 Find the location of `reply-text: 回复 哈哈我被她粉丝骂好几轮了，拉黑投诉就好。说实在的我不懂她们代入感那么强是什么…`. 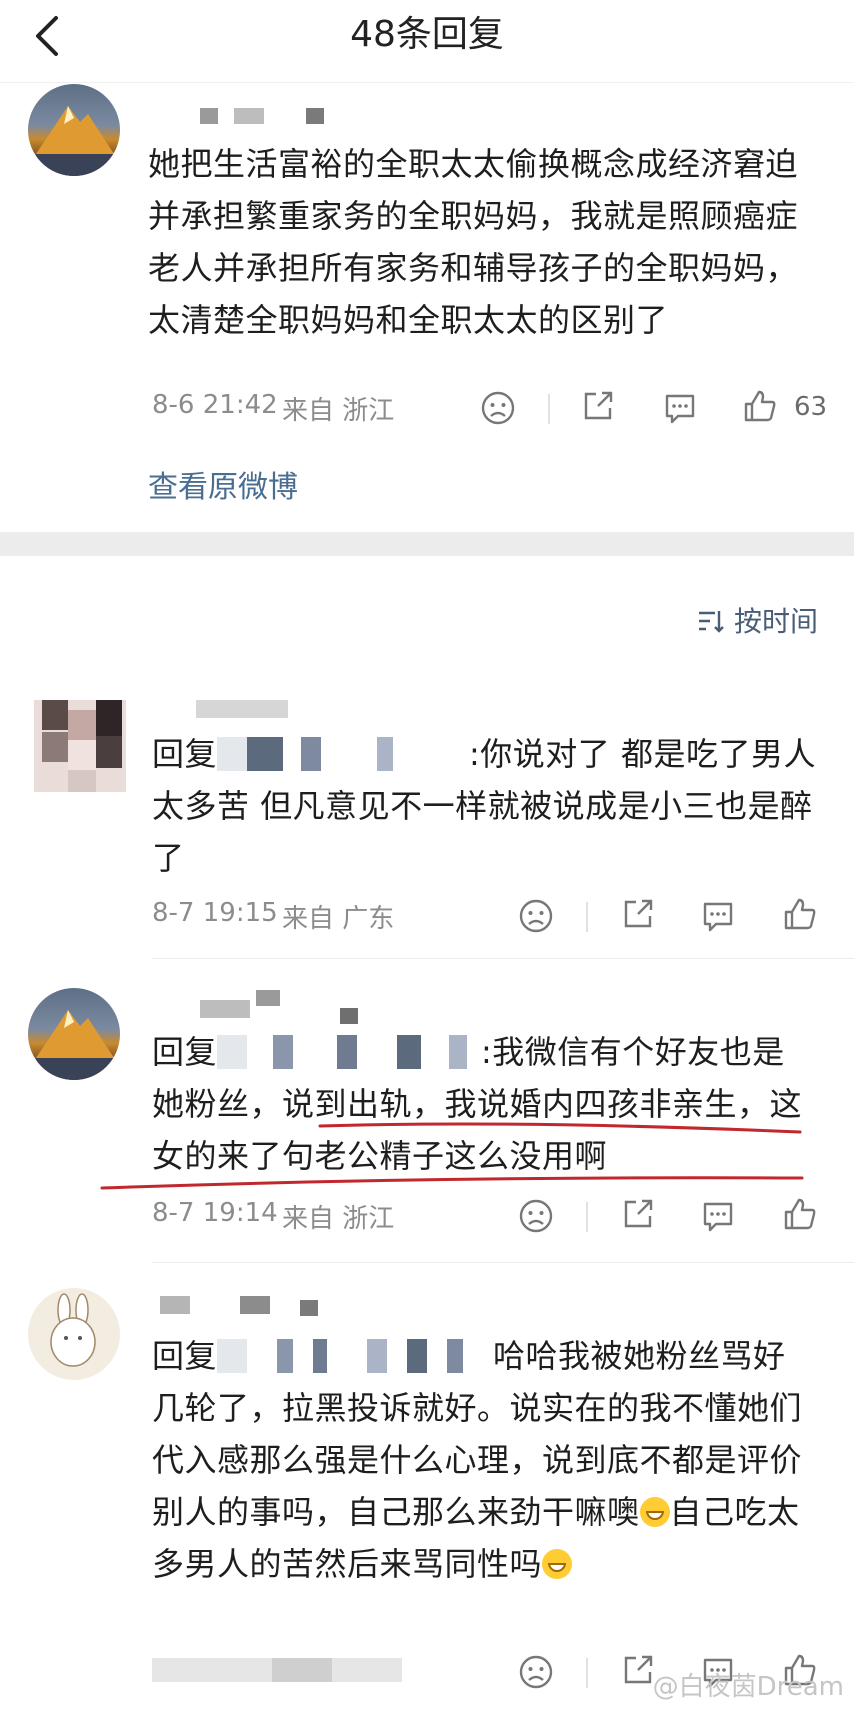

reply-text: 回复 哈哈我被她粉丝骂好几轮了，拉黑投诉就好。说实在的我不懂她们代入感那么强是什么… is located at coordinates (482, 1460).